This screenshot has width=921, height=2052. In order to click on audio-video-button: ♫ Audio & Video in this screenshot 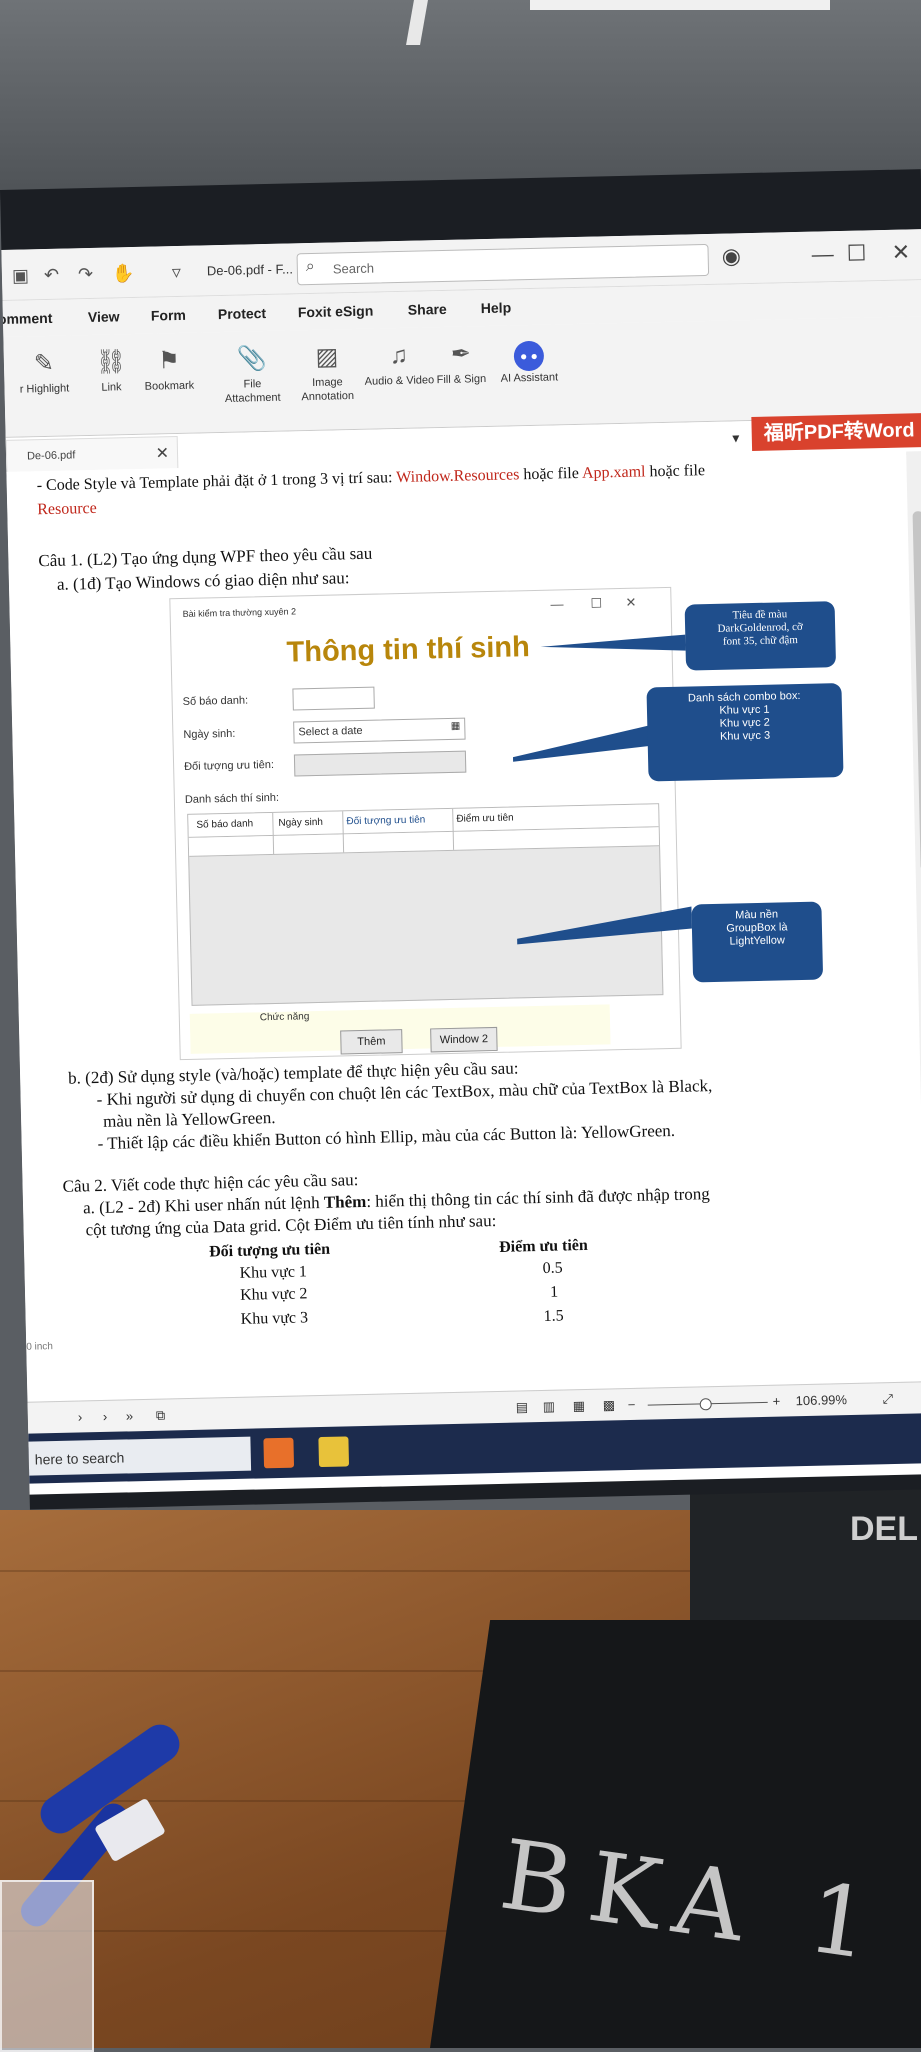, I will do `click(399, 363)`.